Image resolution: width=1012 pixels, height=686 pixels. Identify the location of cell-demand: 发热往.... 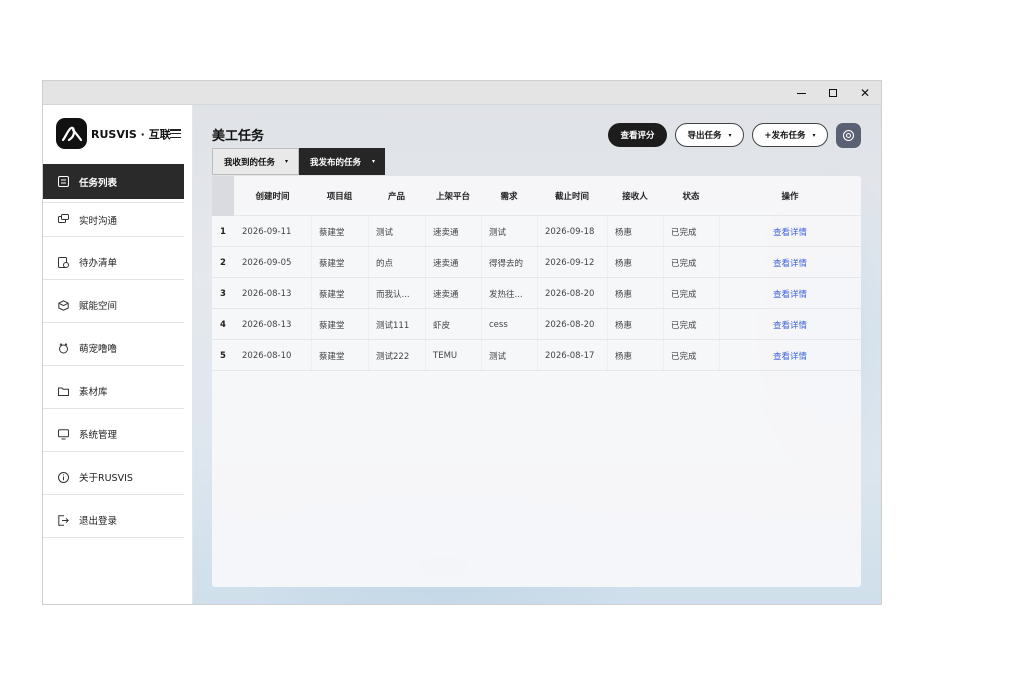
(506, 294).